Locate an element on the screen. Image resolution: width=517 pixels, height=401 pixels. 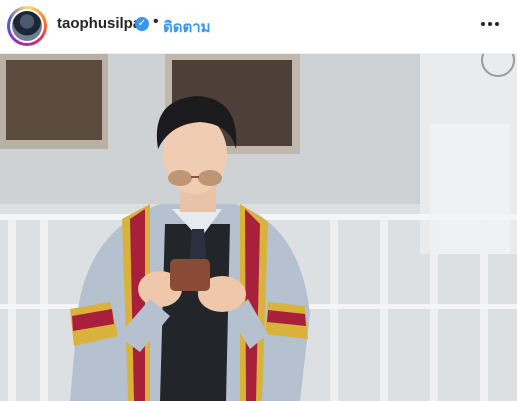
follow-button: ติดตาม is located at coordinates (187, 27).